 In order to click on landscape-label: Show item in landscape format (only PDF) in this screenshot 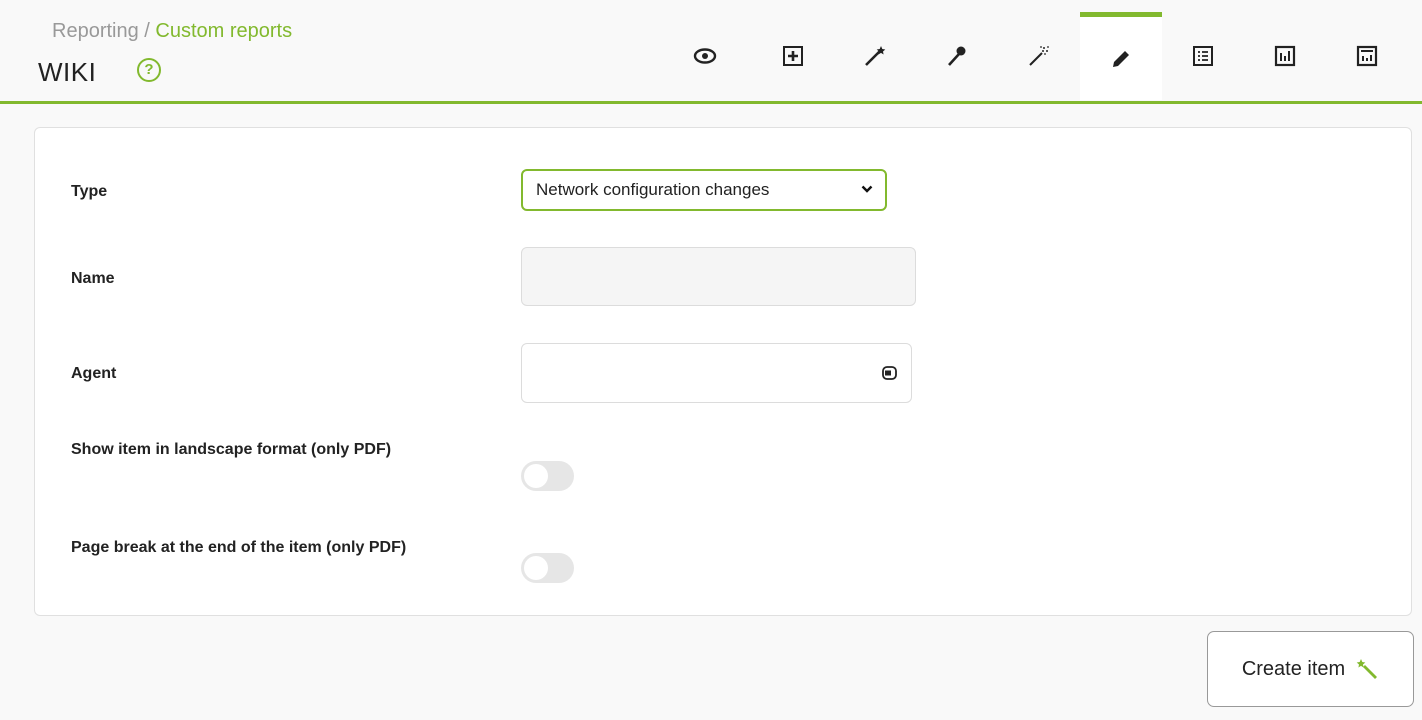, I will do `click(231, 449)`.